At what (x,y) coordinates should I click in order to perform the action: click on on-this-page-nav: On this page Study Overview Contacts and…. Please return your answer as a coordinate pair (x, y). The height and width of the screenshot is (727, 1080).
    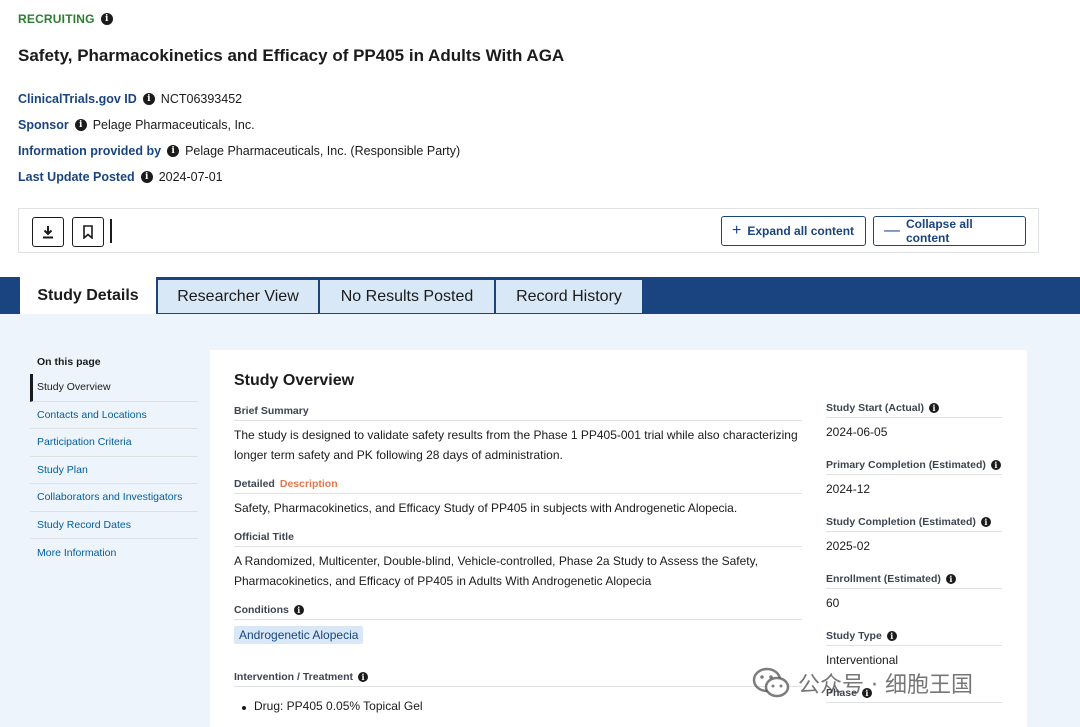
    Looking at the image, I should click on (114, 458).